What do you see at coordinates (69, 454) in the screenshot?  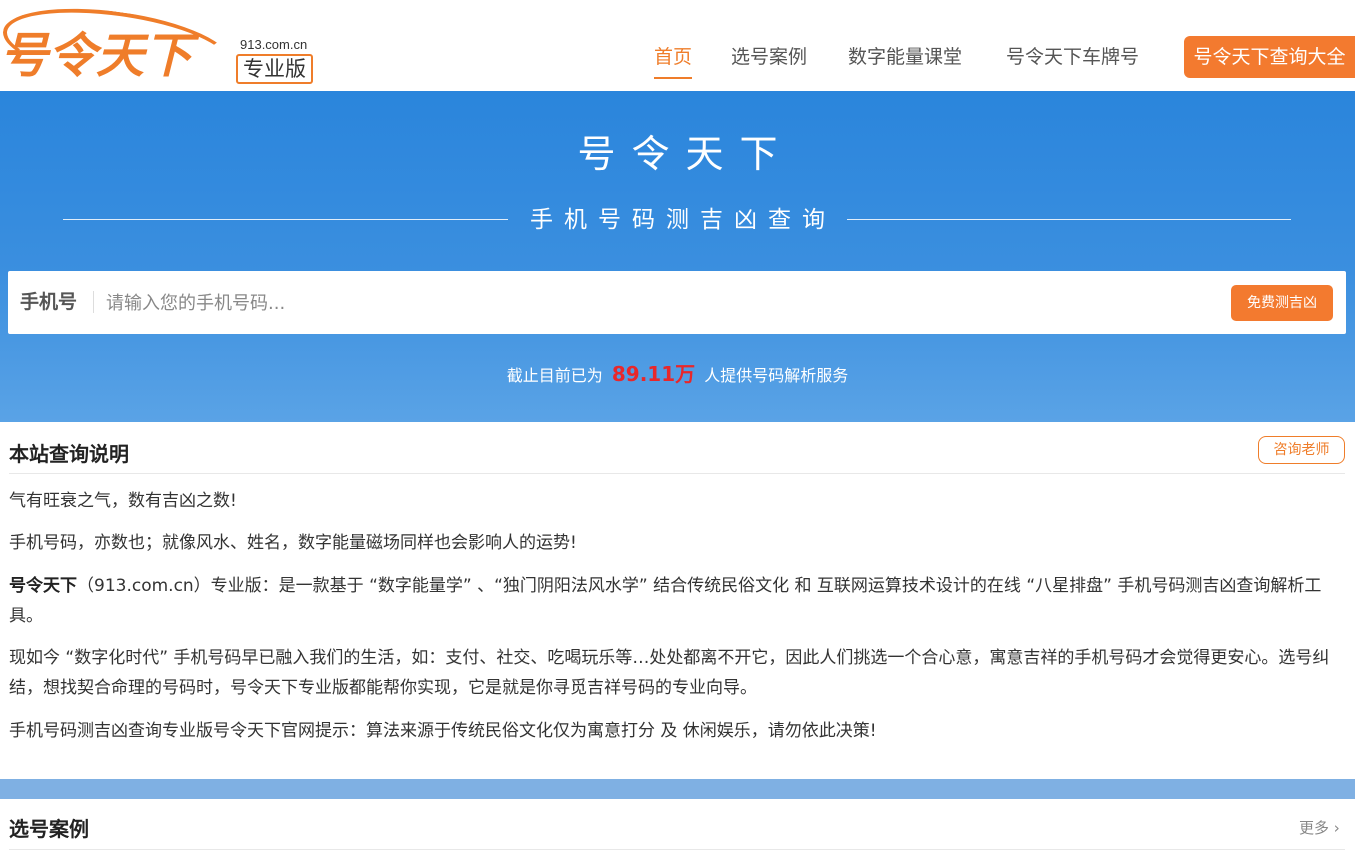 I see `info-title: 本站查询说明` at bounding box center [69, 454].